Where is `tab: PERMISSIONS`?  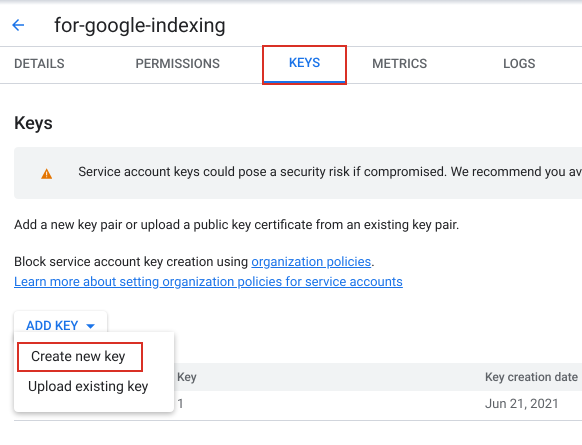 tab: PERMISSIONS is located at coordinates (177, 65).